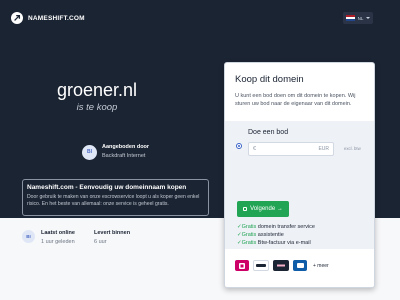 This screenshot has width=400, height=300. I want to click on payment-methods: + meer, so click(282, 265).